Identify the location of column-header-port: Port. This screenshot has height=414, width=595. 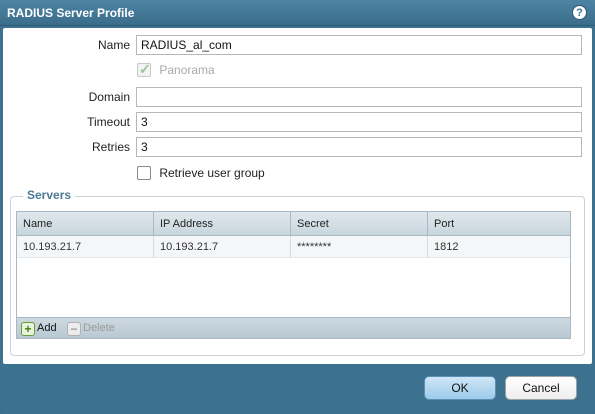
(499, 224).